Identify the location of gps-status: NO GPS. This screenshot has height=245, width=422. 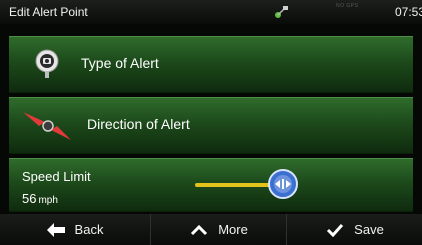
(347, 6).